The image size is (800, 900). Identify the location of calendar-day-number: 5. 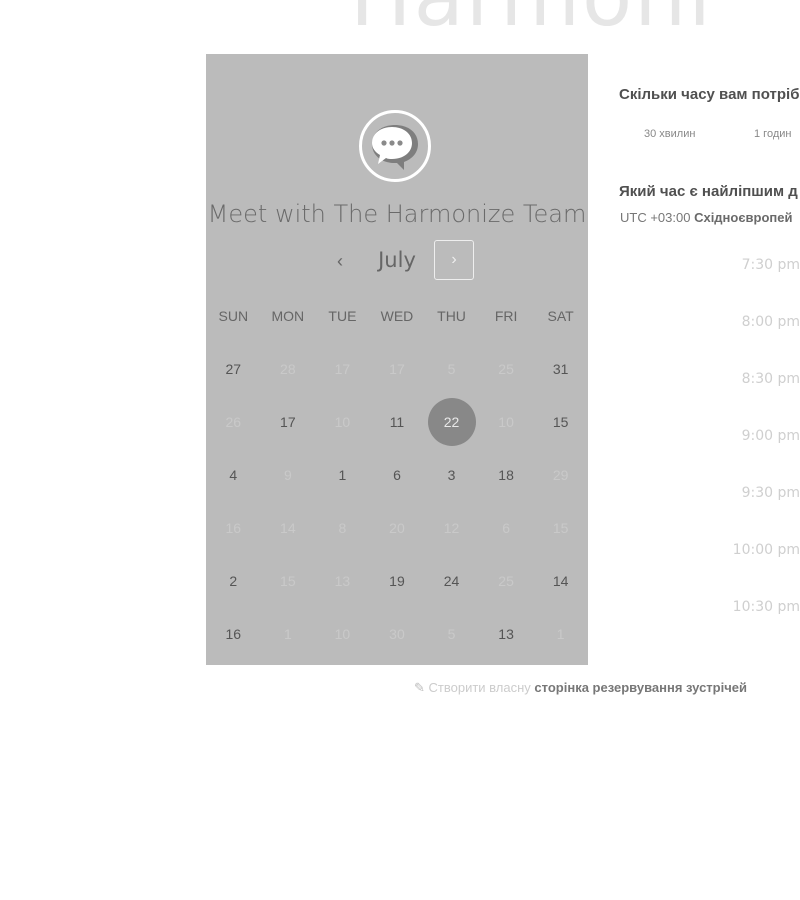
(451, 633).